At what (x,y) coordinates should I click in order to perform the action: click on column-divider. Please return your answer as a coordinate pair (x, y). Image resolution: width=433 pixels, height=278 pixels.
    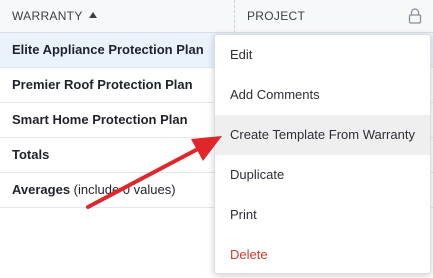
    Looking at the image, I should click on (234, 16).